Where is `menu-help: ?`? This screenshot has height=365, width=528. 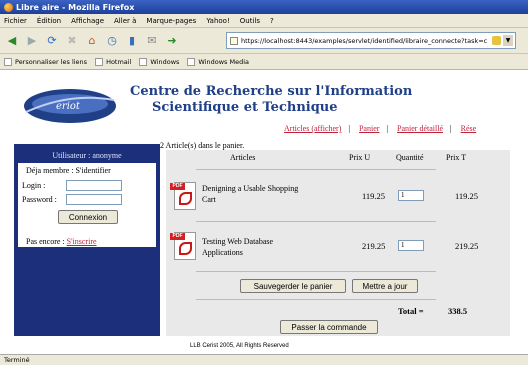
menu-help: ? is located at coordinates (272, 21).